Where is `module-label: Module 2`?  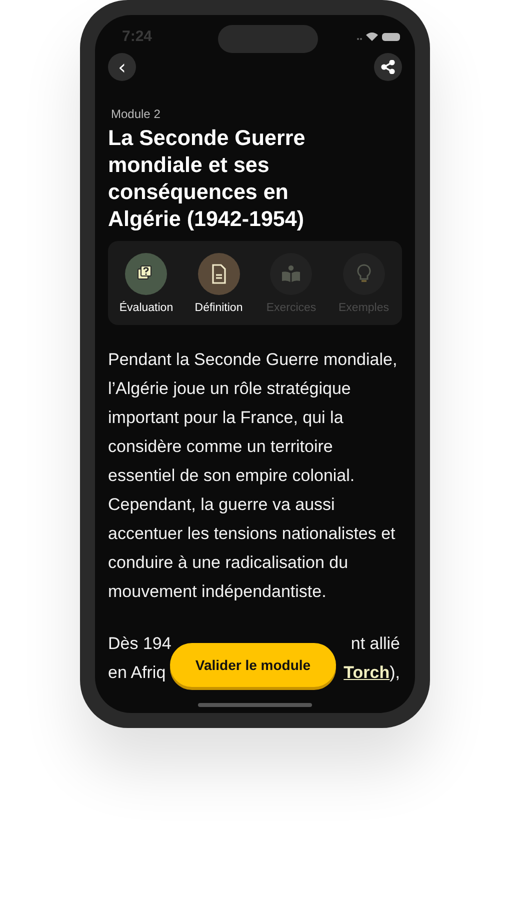
module-label: Module 2 is located at coordinates (136, 114).